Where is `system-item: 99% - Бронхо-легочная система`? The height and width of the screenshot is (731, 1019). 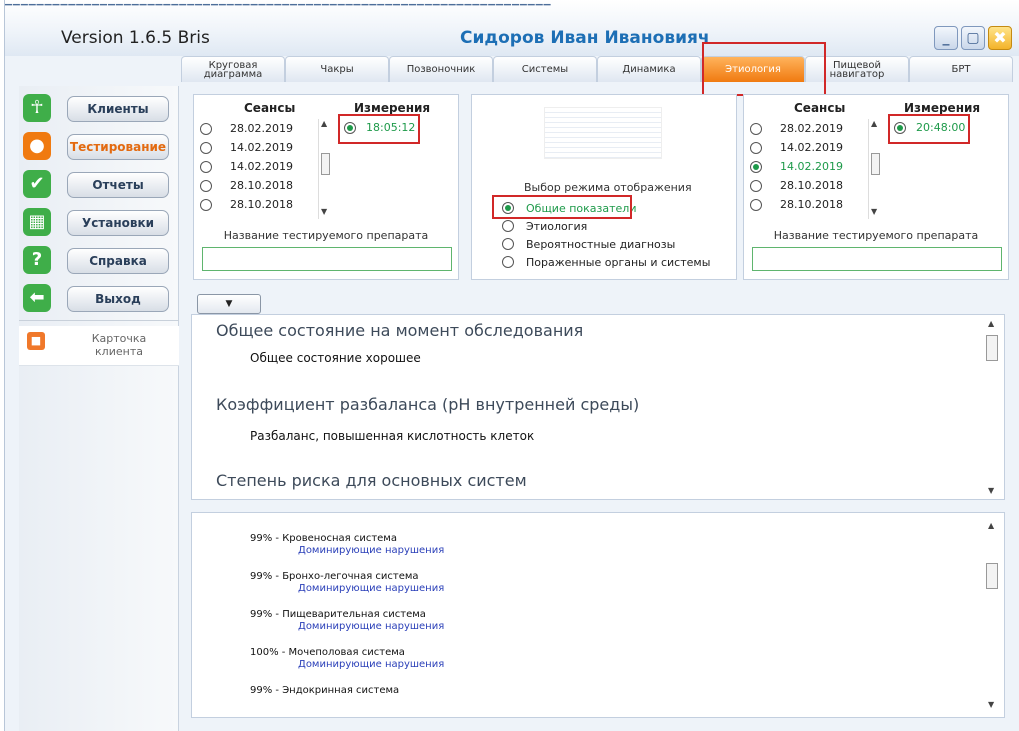
system-item: 99% - Бронхо-легочная система is located at coordinates (334, 576).